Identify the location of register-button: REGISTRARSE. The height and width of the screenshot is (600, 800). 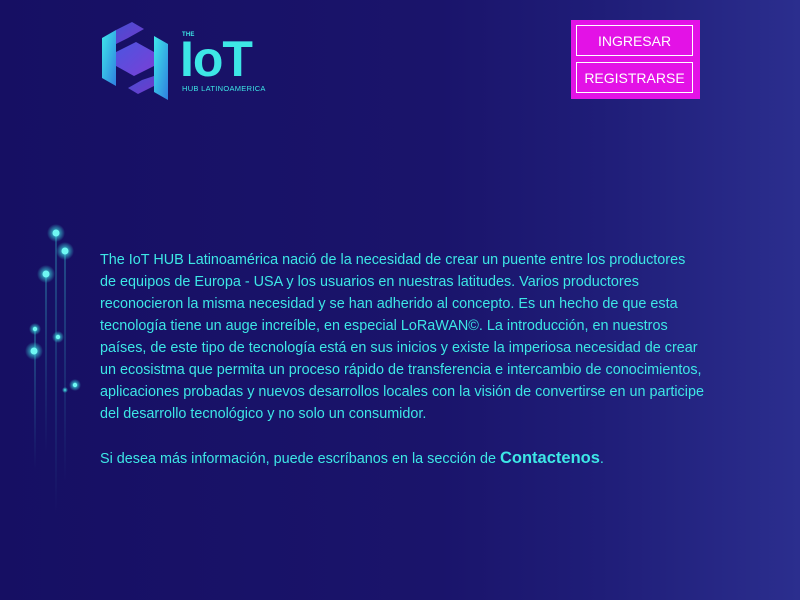
(634, 77).